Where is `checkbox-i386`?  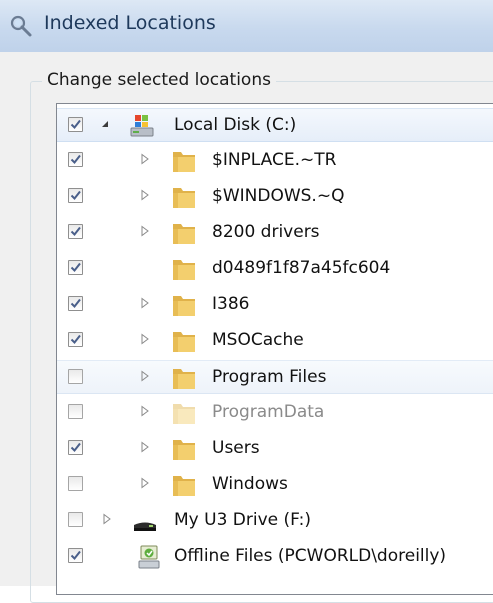
checkbox-i386 is located at coordinates (75, 303).